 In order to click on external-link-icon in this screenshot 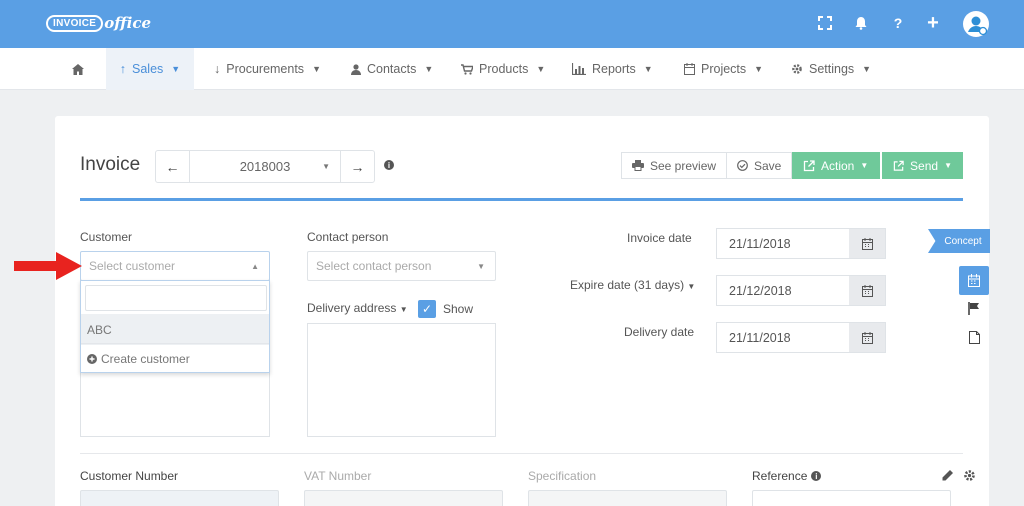, I will do `click(898, 165)`.